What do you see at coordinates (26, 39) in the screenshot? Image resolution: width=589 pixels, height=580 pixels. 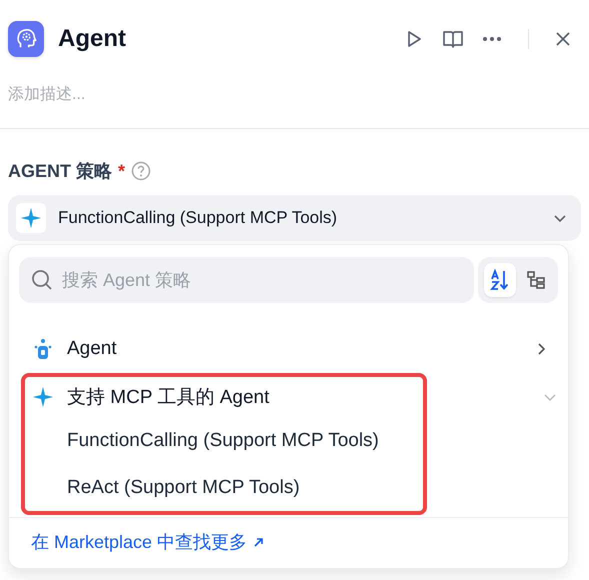 I see `agent-logo-icon` at bounding box center [26, 39].